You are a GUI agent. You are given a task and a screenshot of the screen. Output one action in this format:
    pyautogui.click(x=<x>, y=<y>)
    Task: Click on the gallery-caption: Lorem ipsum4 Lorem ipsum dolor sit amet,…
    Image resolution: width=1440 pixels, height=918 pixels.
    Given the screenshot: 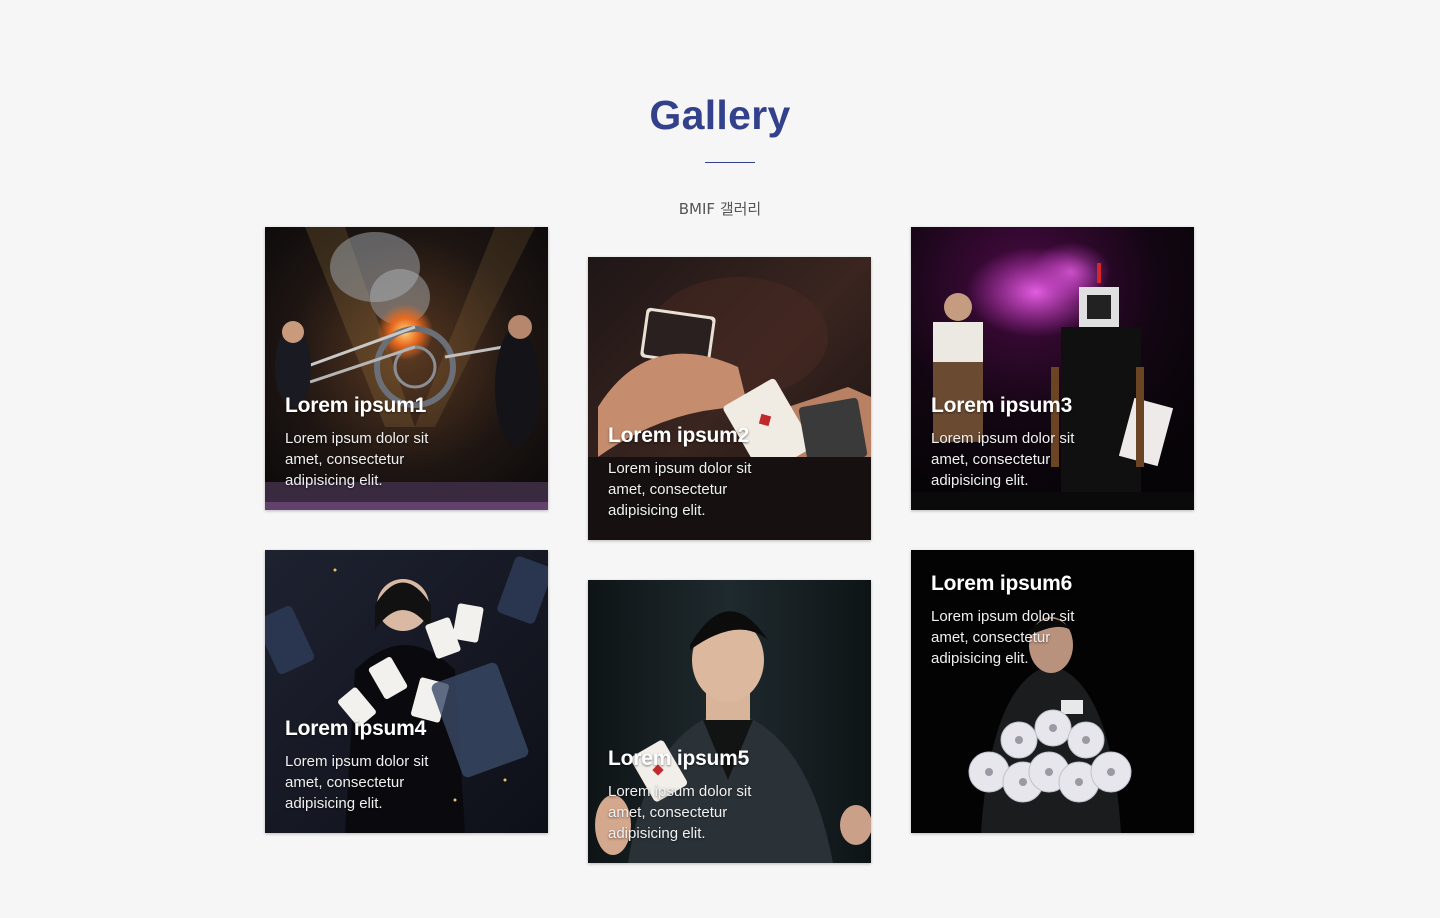 What is the action you would take?
    pyautogui.click(x=410, y=765)
    